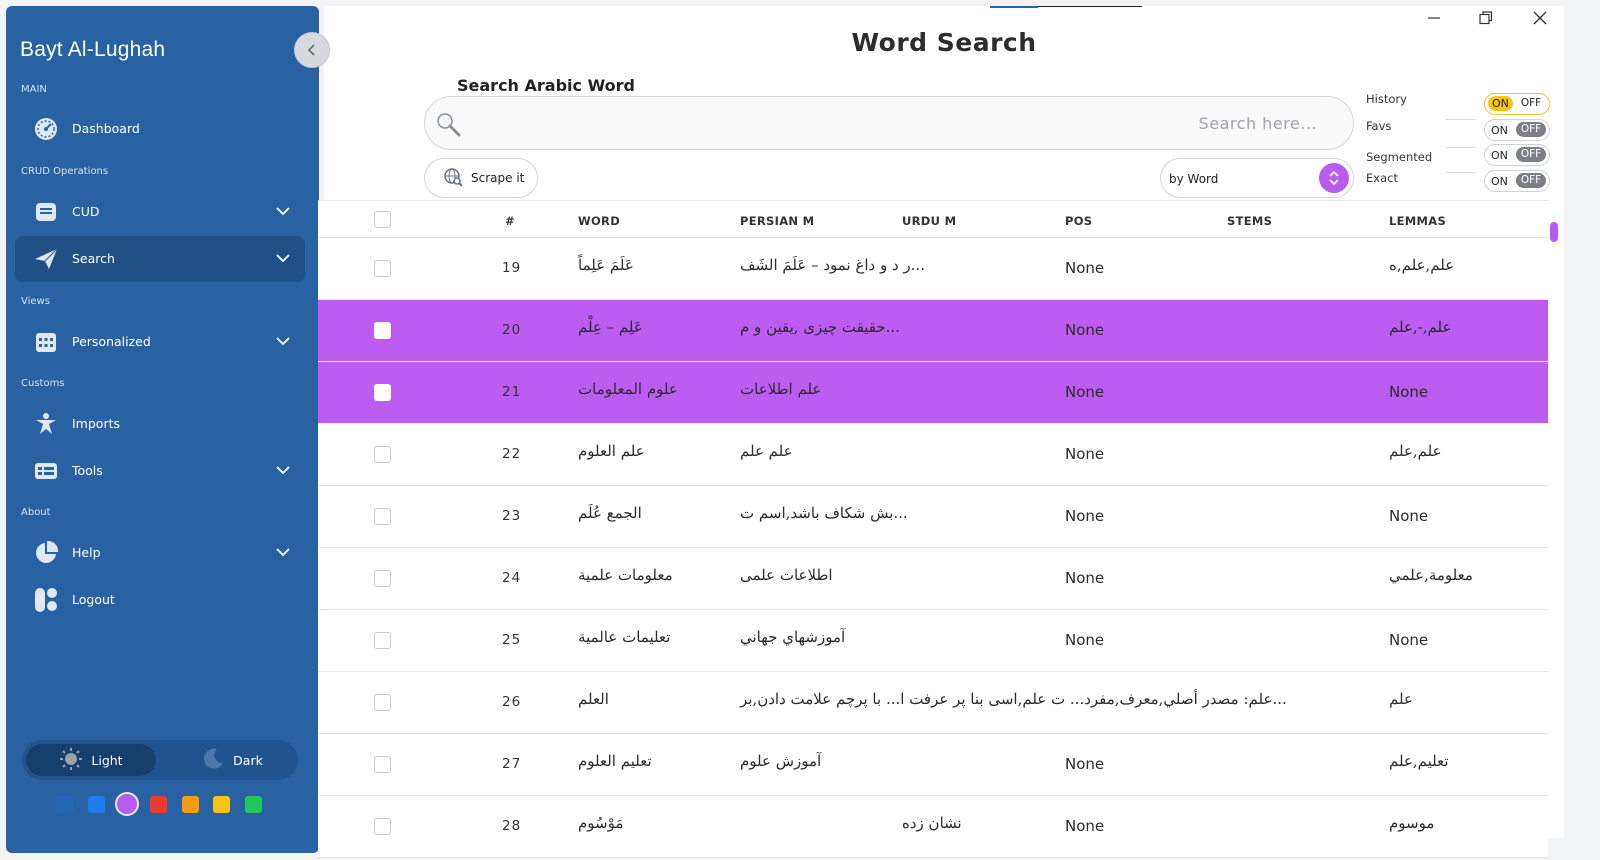 Image resolution: width=1600 pixels, height=860 pixels. I want to click on table-cell-n: 19, so click(512, 268).